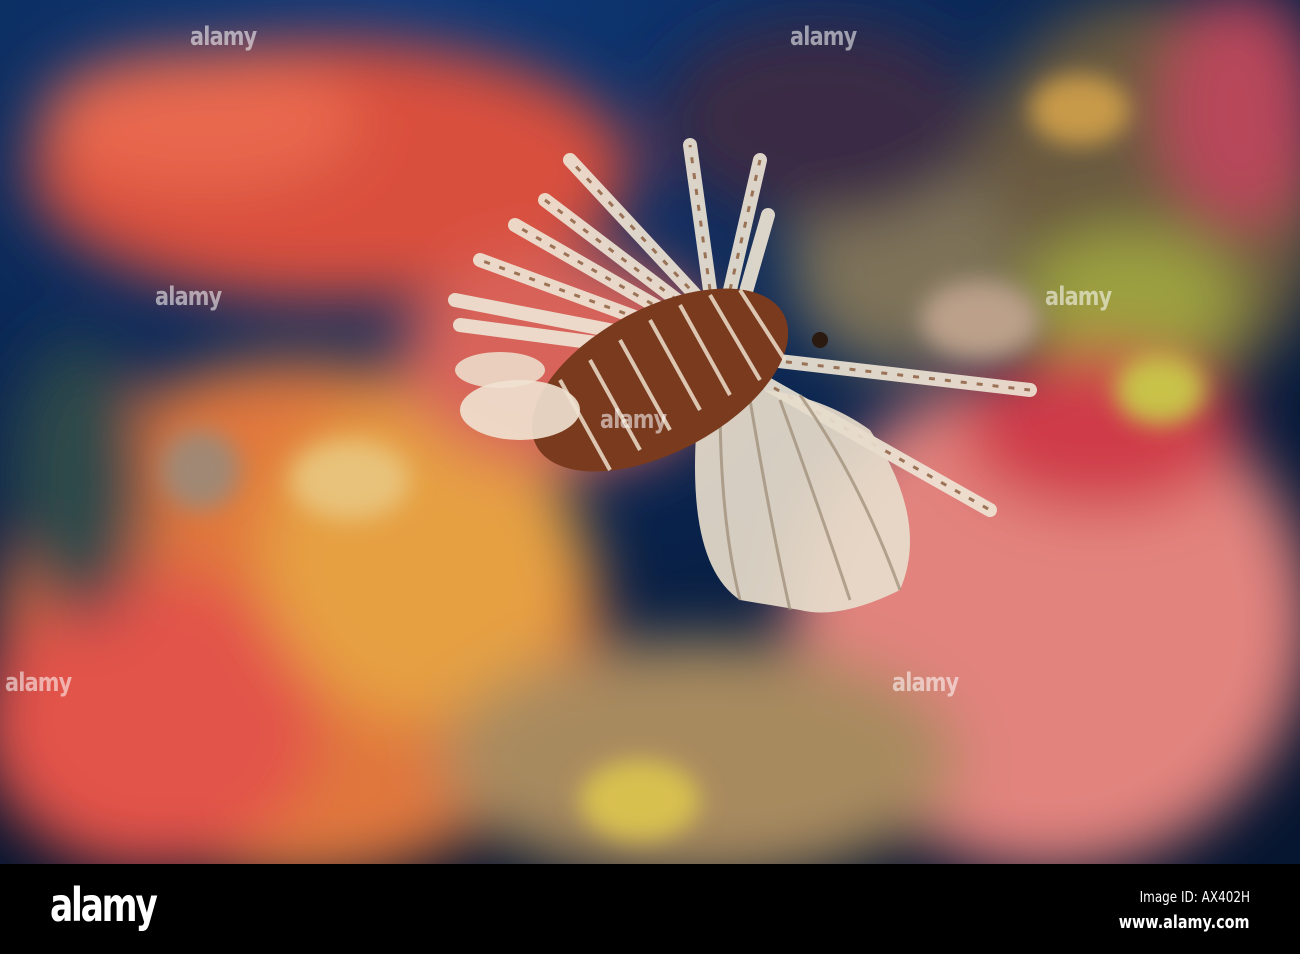 The width and height of the screenshot is (1300, 954). I want to click on image-id: Image ID: AX402H, so click(1194, 897).